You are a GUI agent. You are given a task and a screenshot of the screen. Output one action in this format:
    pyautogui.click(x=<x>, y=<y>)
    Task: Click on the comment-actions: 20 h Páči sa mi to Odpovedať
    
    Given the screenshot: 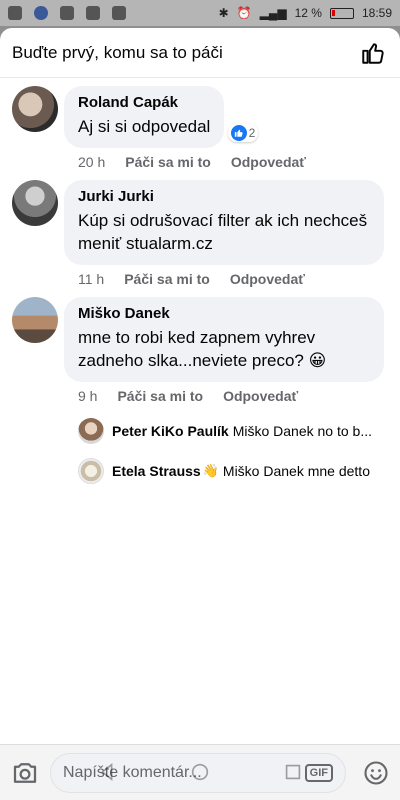 What is the action you would take?
    pyautogui.click(x=226, y=159)
    